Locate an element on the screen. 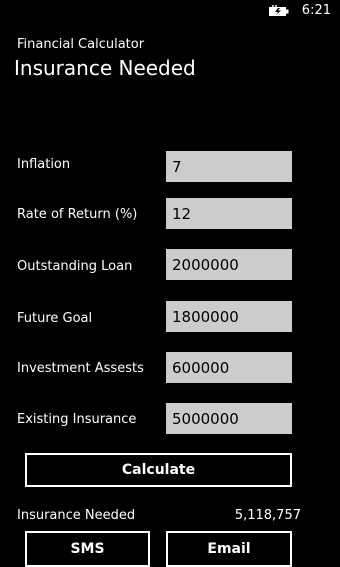 The image size is (340, 567). rate-of-return-label: Rate of Return (%) is located at coordinates (77, 214).